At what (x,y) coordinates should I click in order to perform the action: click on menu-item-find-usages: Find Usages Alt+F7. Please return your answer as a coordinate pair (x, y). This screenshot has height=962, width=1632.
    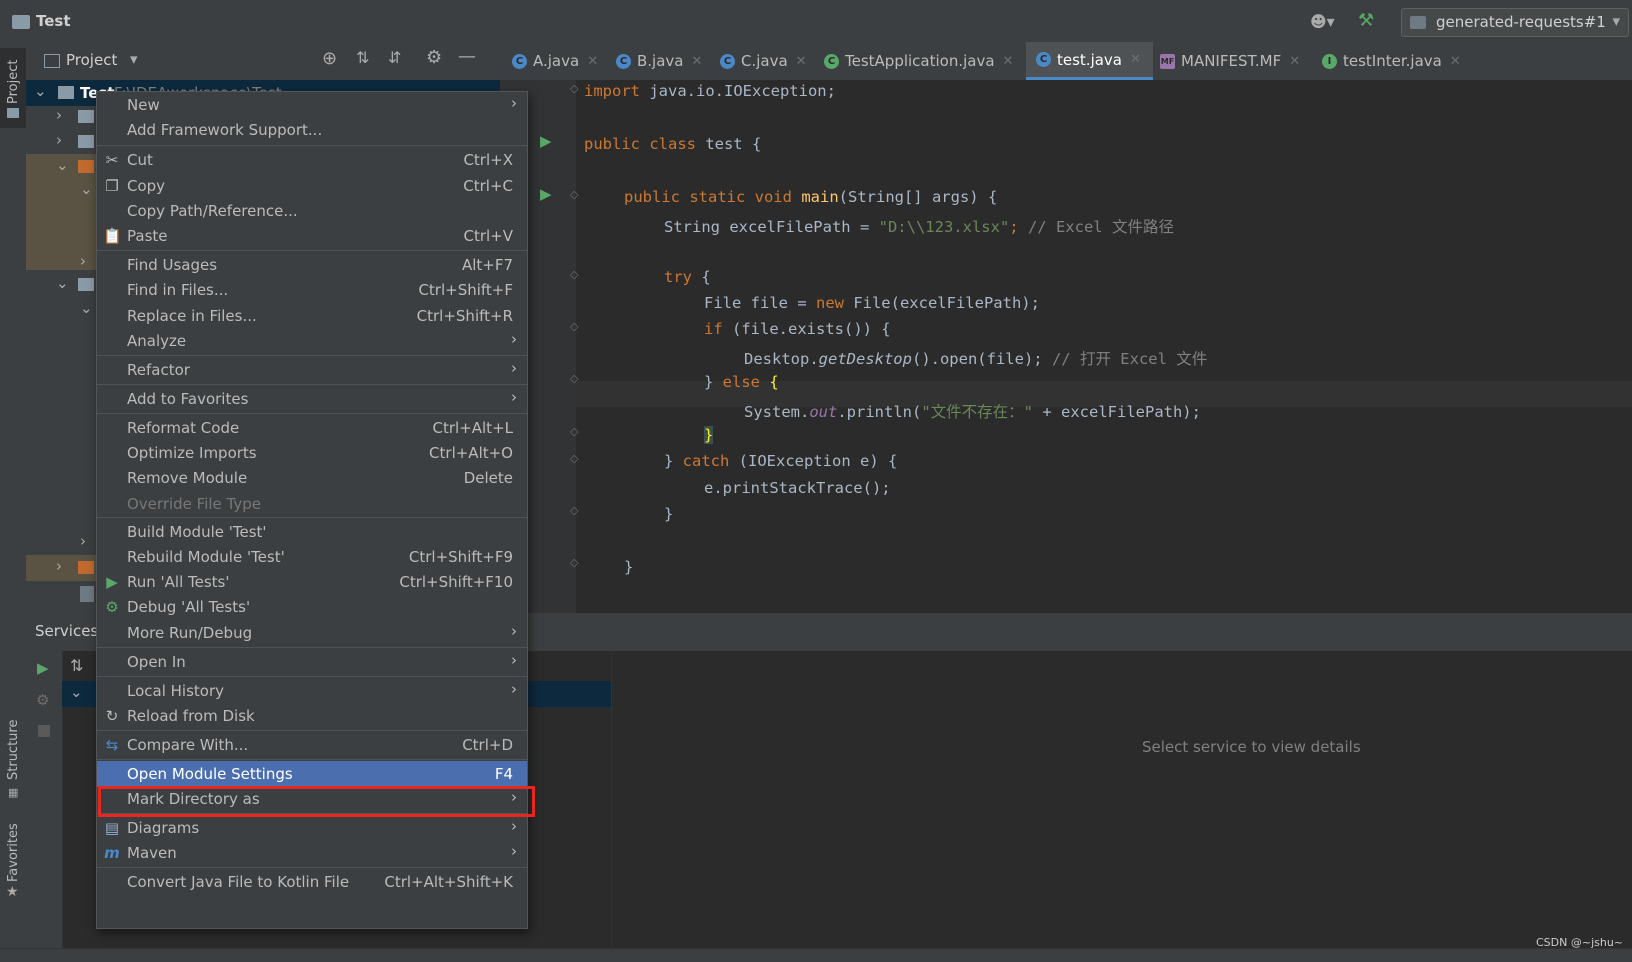
    Looking at the image, I should click on (312, 265).